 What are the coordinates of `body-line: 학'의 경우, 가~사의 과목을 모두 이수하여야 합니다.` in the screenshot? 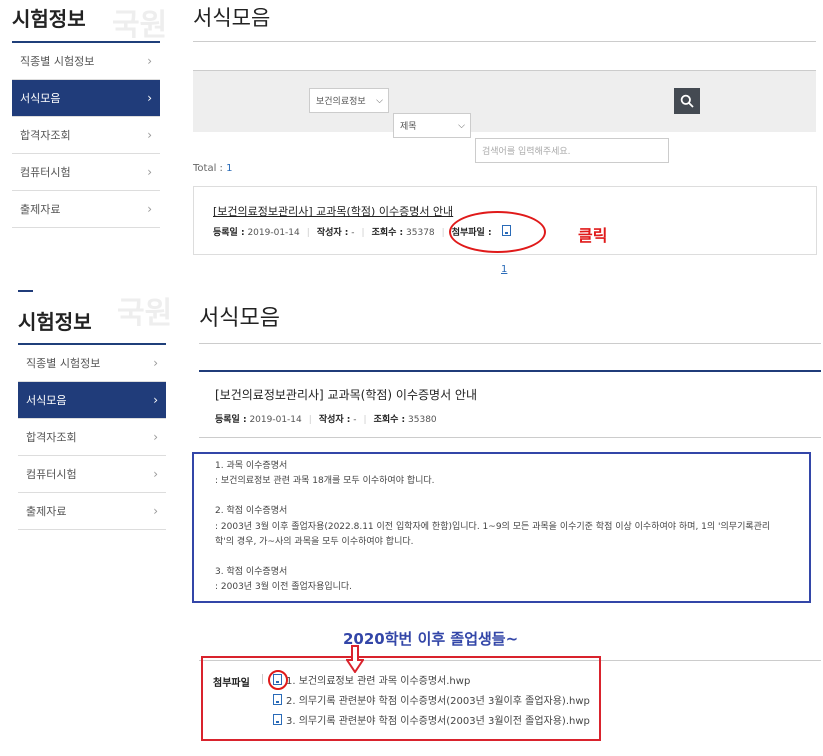 It's located at (314, 541).